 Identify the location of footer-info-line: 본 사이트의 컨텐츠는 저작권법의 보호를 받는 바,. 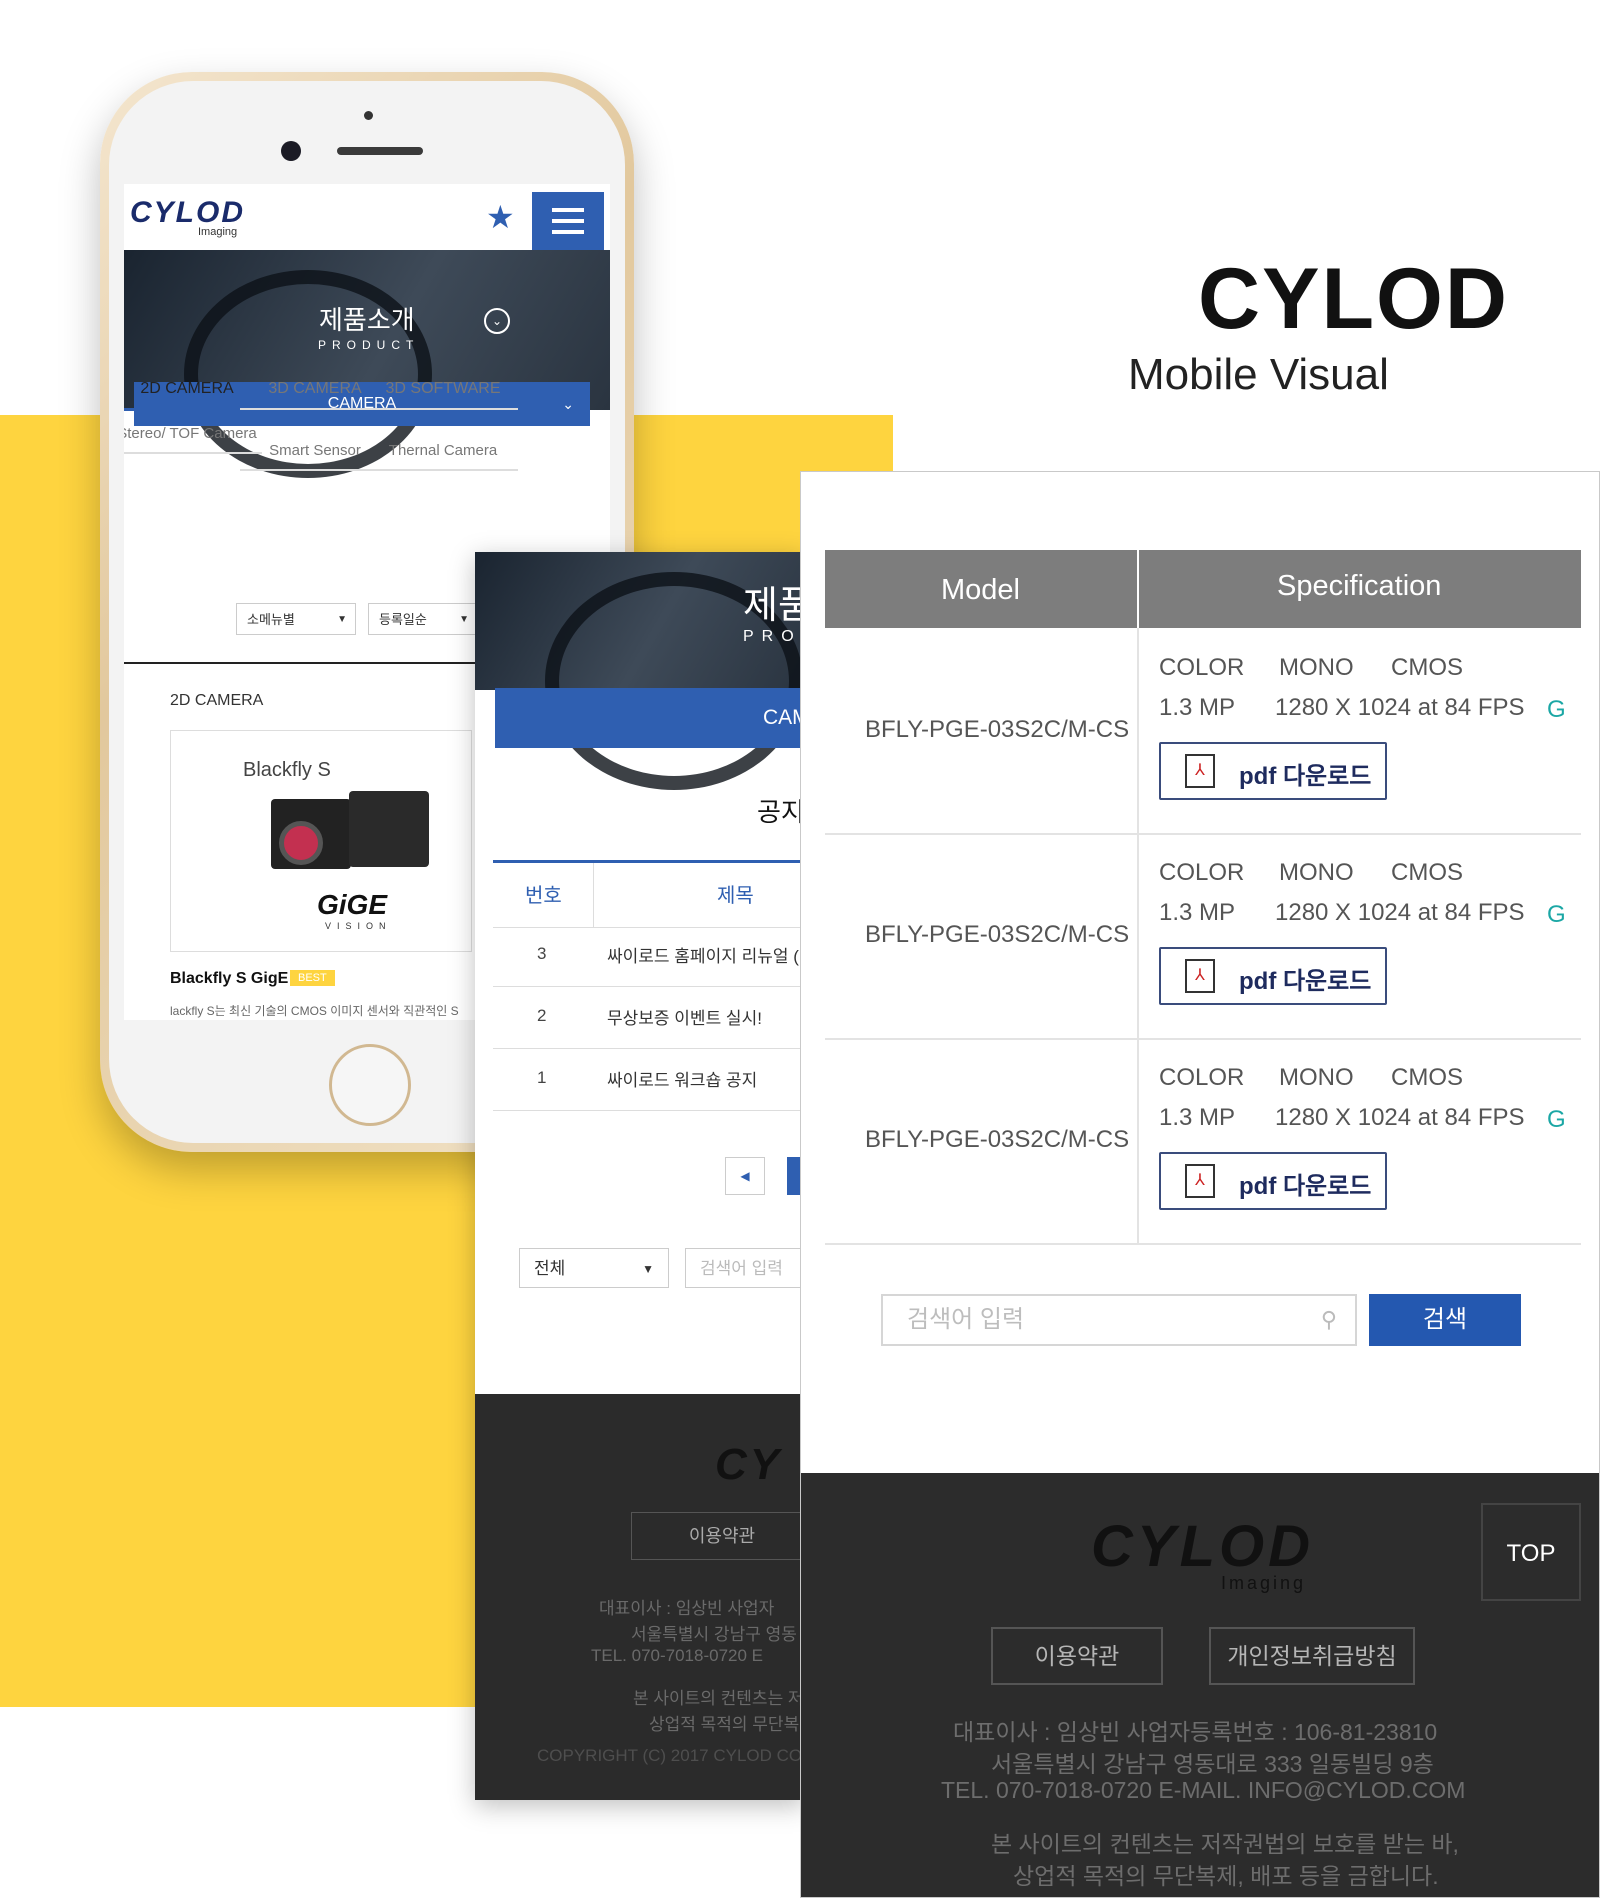
(1225, 1844).